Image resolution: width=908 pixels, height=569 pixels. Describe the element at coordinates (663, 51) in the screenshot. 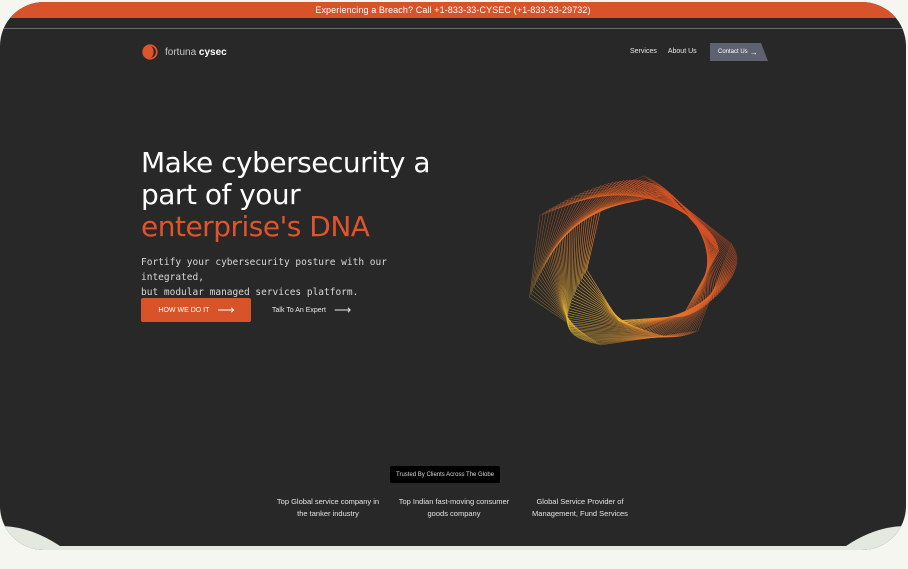

I see `nav-links: Services About Us` at that location.